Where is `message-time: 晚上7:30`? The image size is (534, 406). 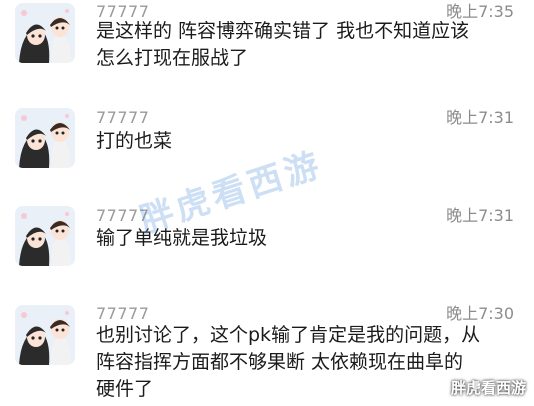
message-time: 晚上7:30 is located at coordinates (480, 313).